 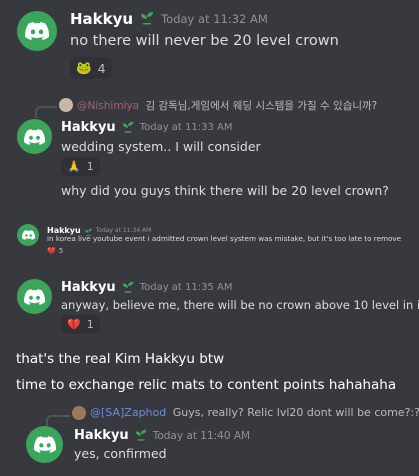 What do you see at coordinates (84, 67) in the screenshot?
I see `reaction-emoji: 🐸` at bounding box center [84, 67].